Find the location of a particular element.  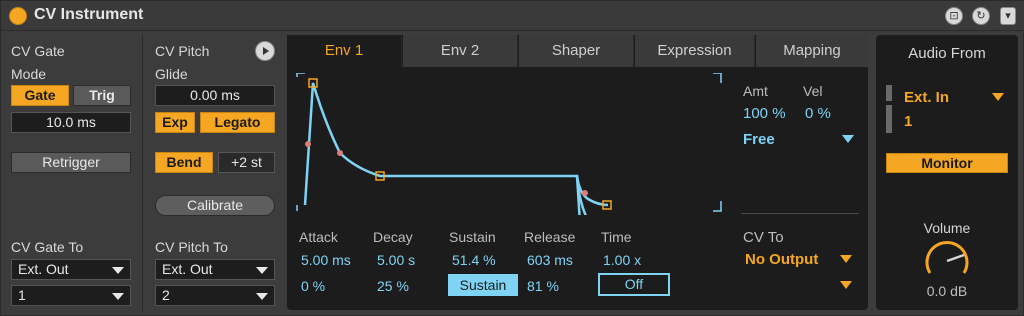

attack-value: 5.00 ms is located at coordinates (326, 260).